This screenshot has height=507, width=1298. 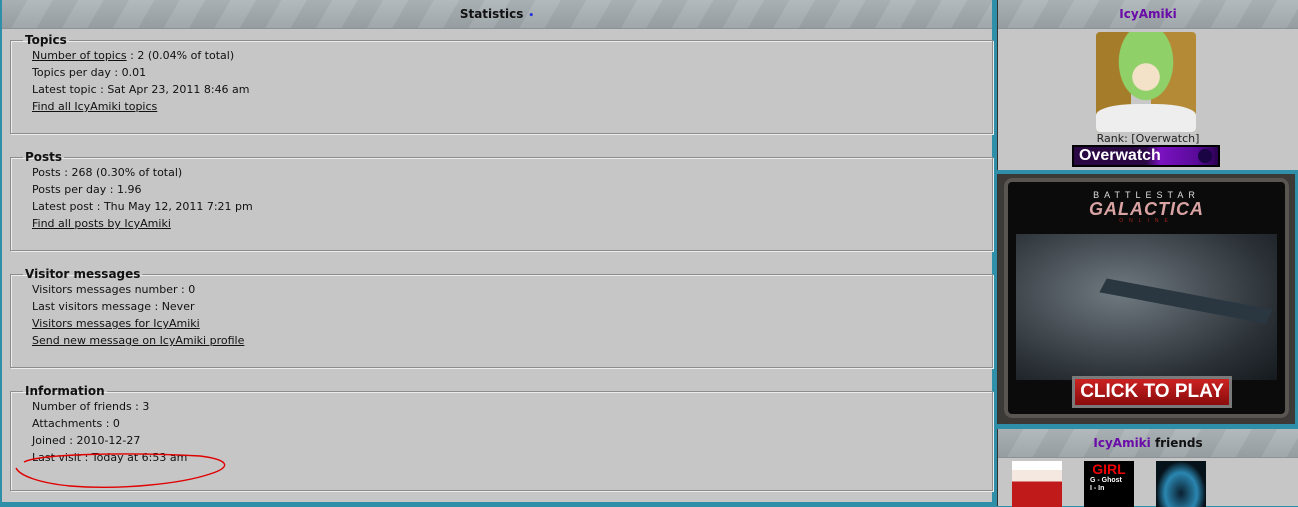 What do you see at coordinates (107, 172) in the screenshot?
I see `posts-count: Posts : 268 (0.30% of total)` at bounding box center [107, 172].